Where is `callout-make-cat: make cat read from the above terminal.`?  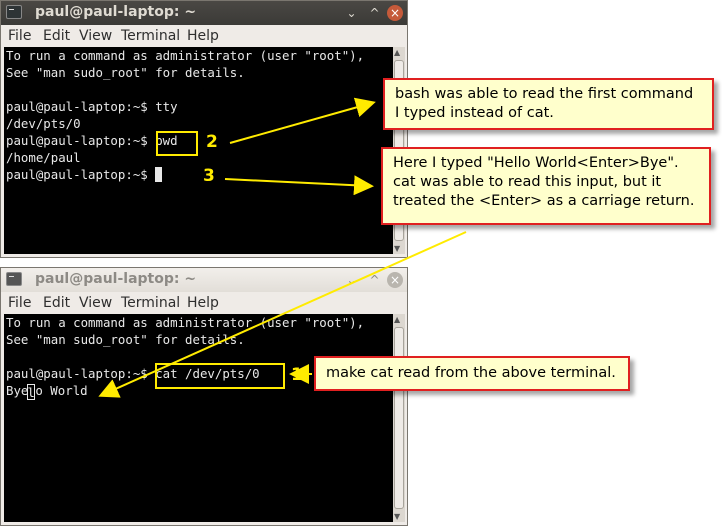 callout-make-cat: make cat read from the above terminal. is located at coordinates (472, 373).